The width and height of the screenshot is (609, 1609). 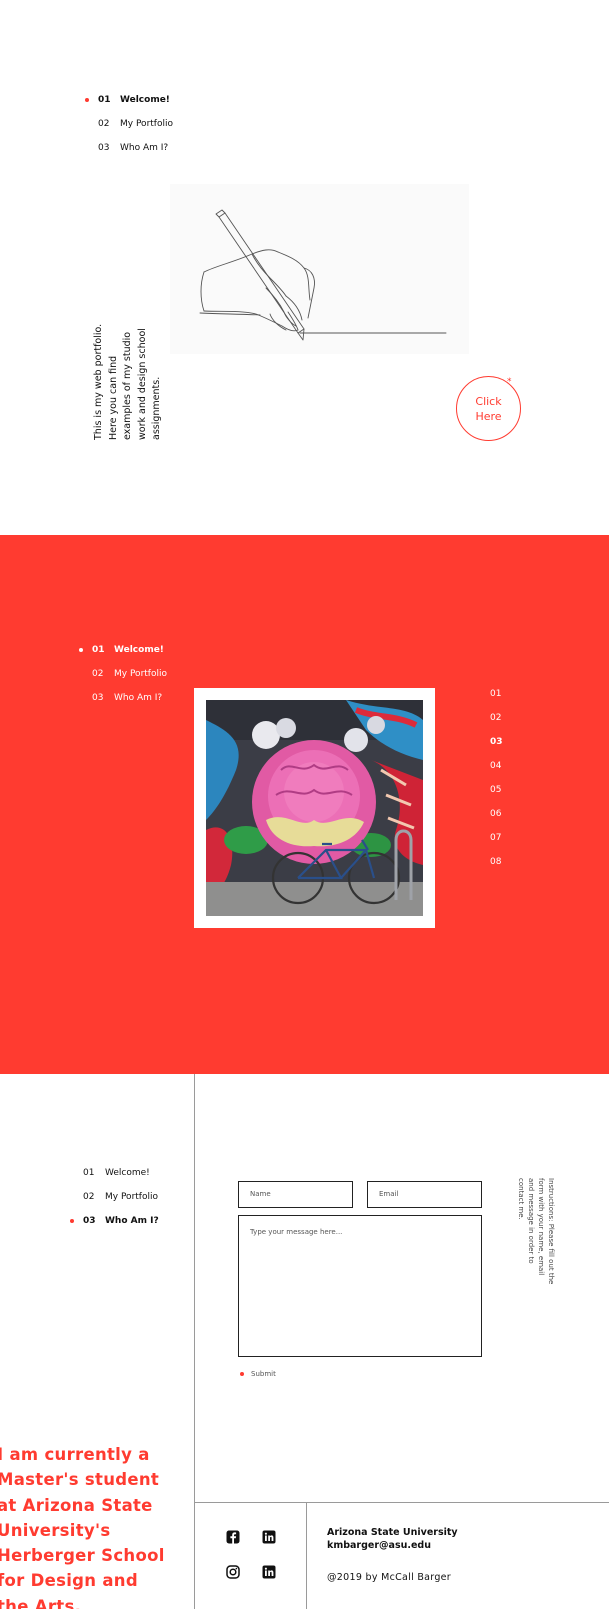 I want to click on click-here-label: Click, so click(x=488, y=401).